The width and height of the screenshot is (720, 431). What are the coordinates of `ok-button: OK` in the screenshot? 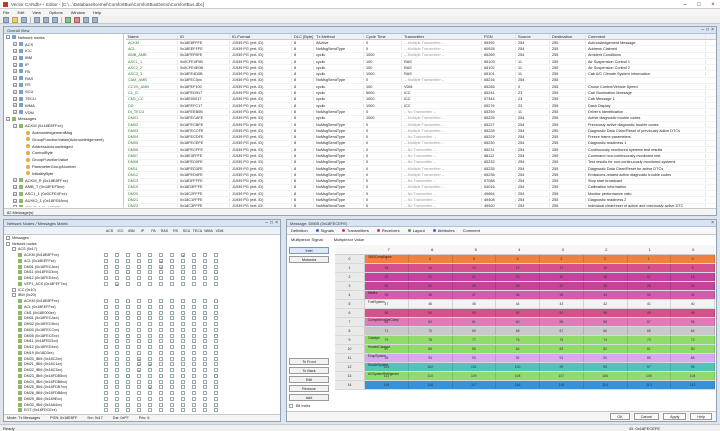 It's located at (620, 416).